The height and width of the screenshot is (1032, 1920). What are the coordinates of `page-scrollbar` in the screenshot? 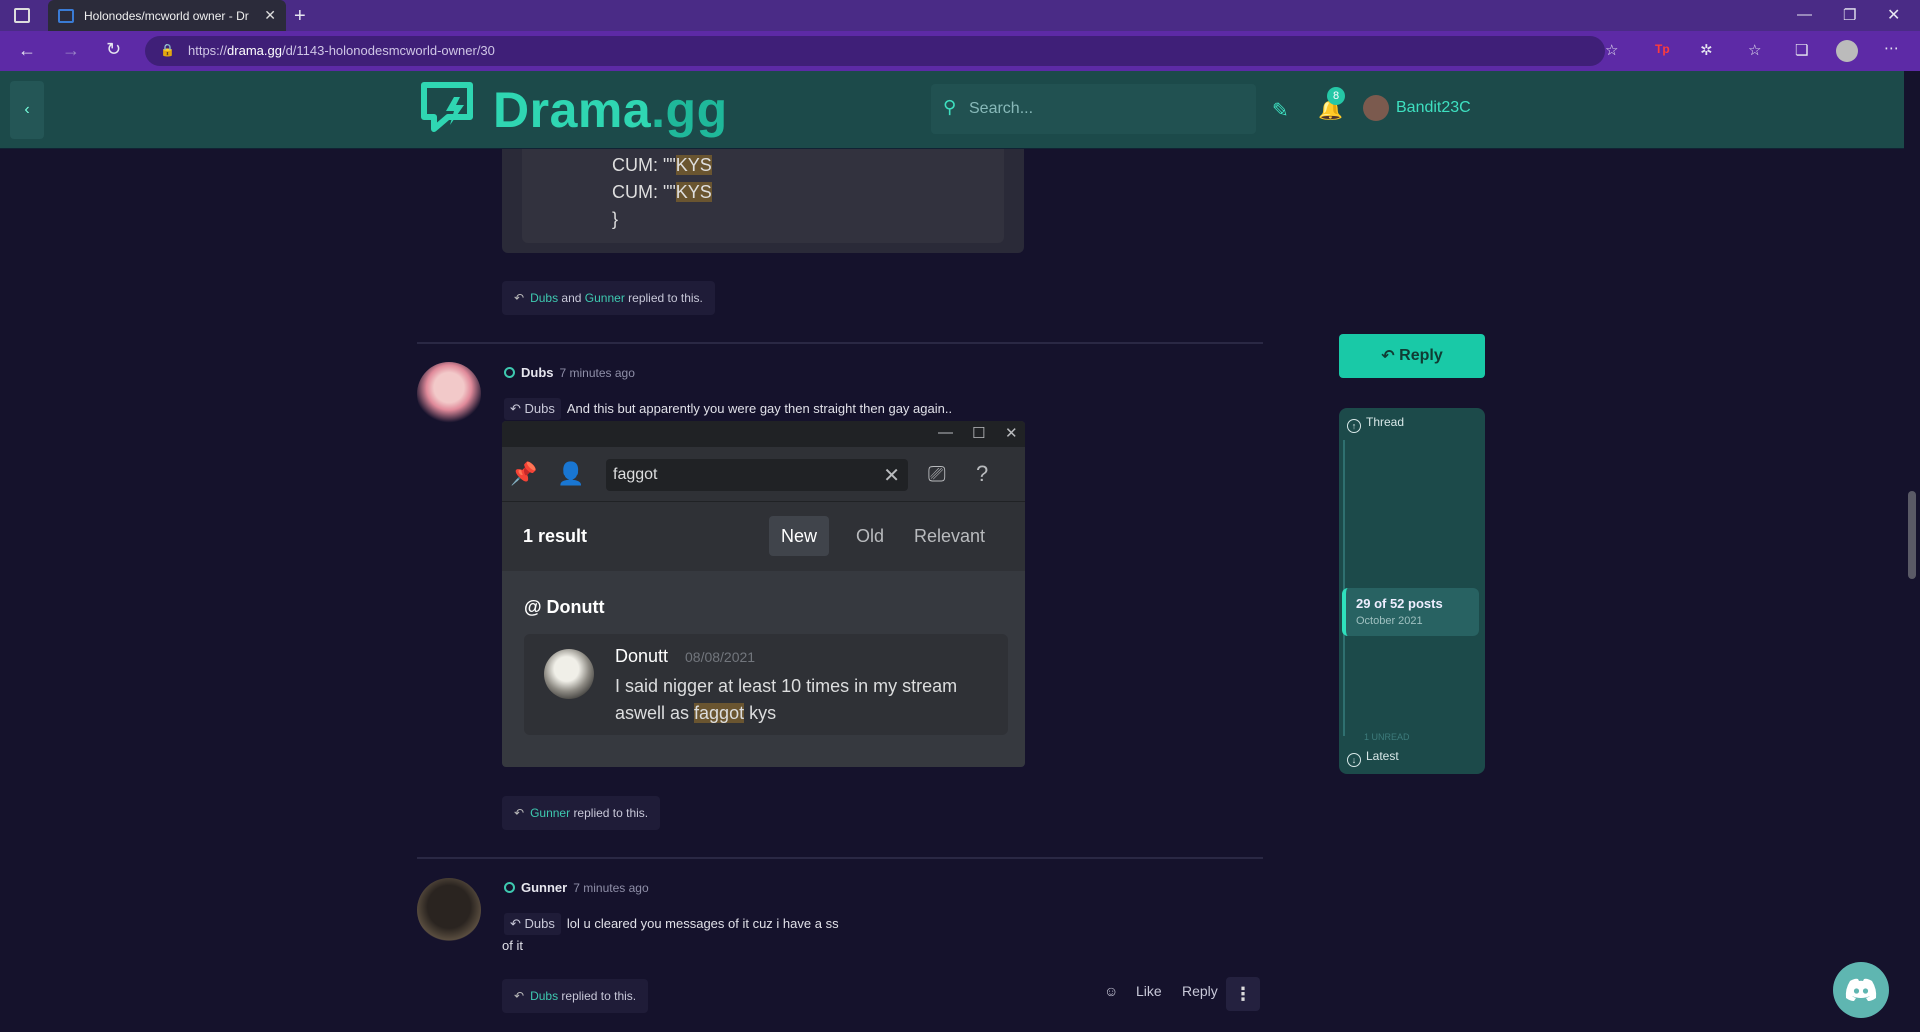 It's located at (1912, 551).